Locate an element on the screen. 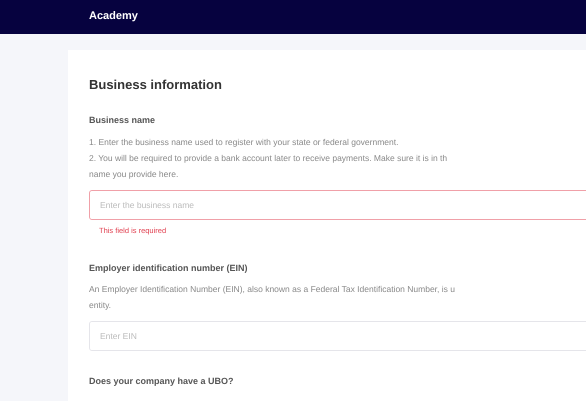 The width and height of the screenshot is (586, 401). help-text: name you provide here. is located at coordinates (133, 174).